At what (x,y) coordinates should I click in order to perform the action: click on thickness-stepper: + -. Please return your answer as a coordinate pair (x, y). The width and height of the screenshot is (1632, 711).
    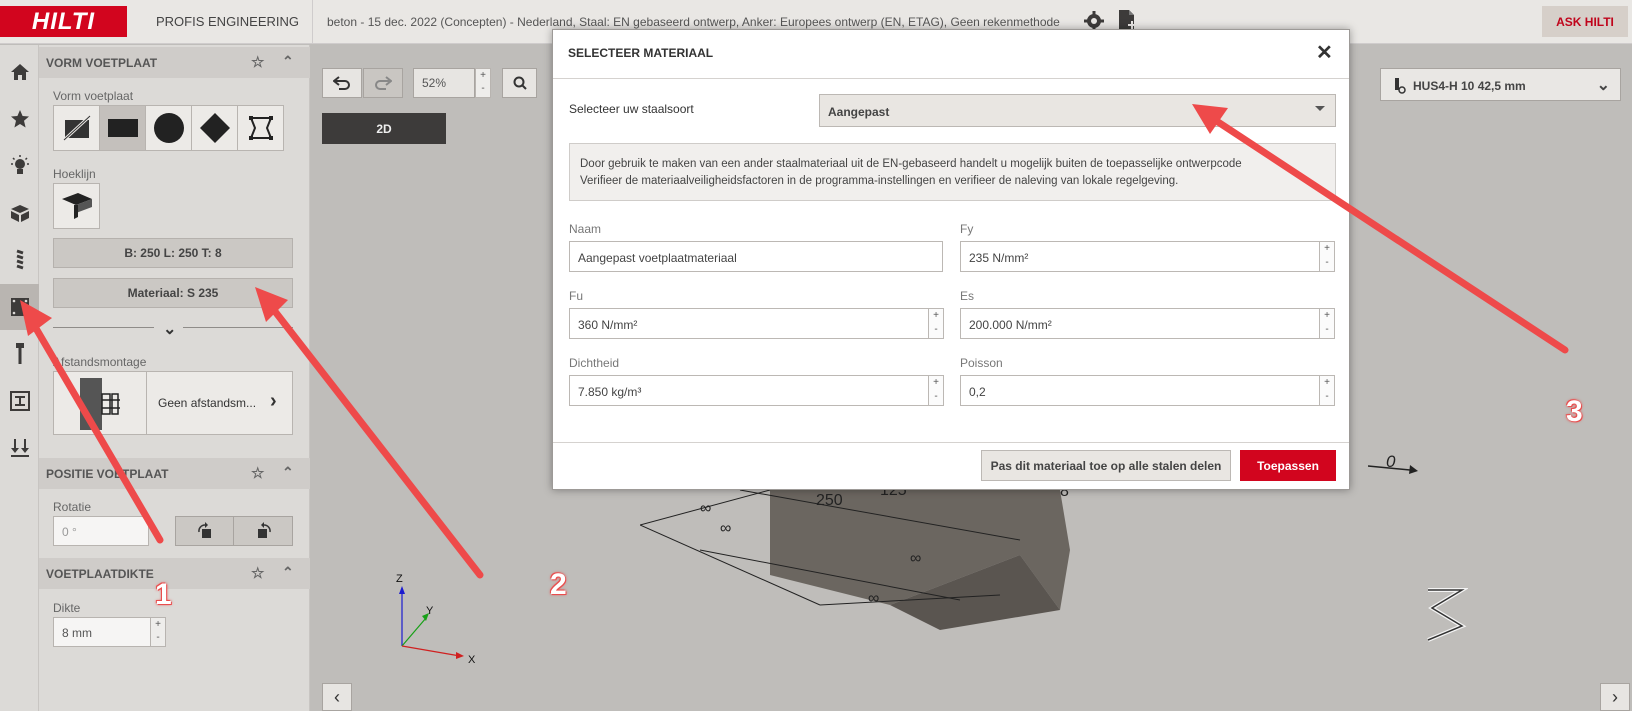
    Looking at the image, I should click on (158, 632).